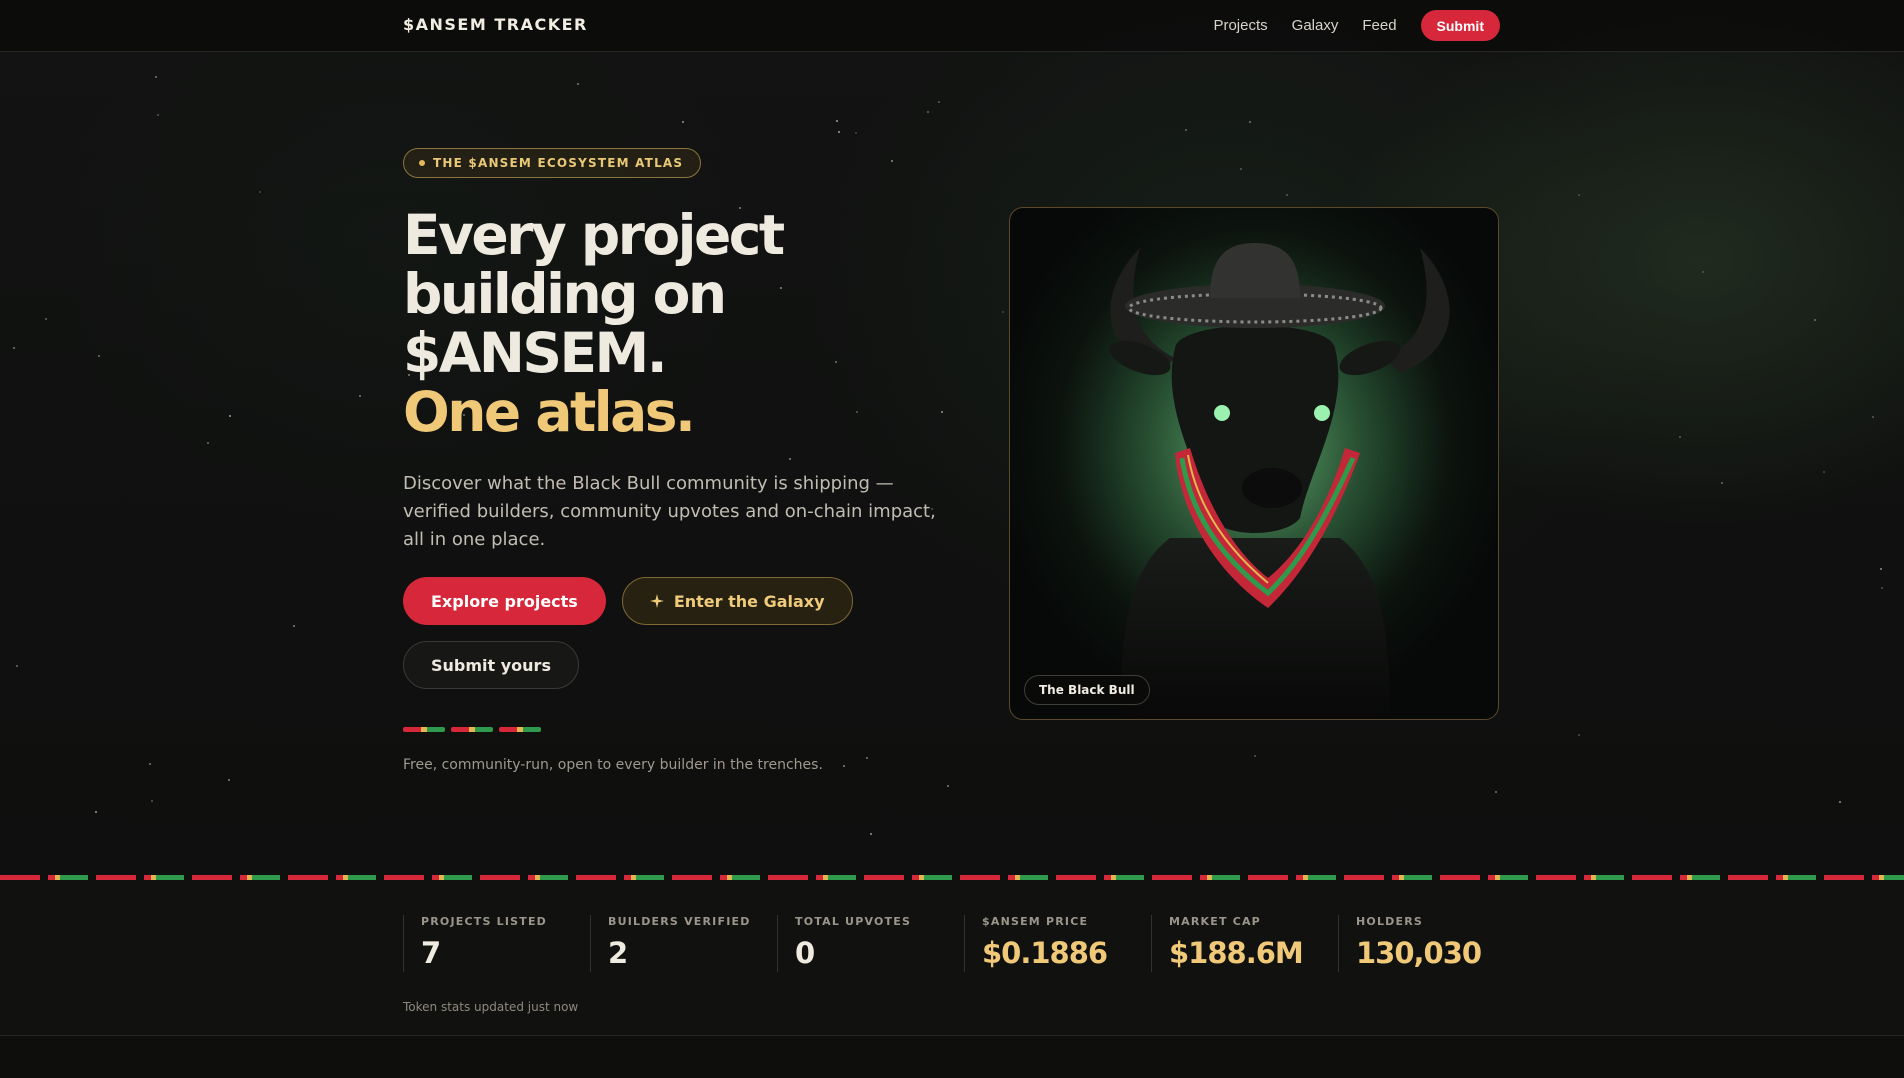 Image resolution: width=1904 pixels, height=1078 pixels. I want to click on stat-value: 0, so click(805, 953).